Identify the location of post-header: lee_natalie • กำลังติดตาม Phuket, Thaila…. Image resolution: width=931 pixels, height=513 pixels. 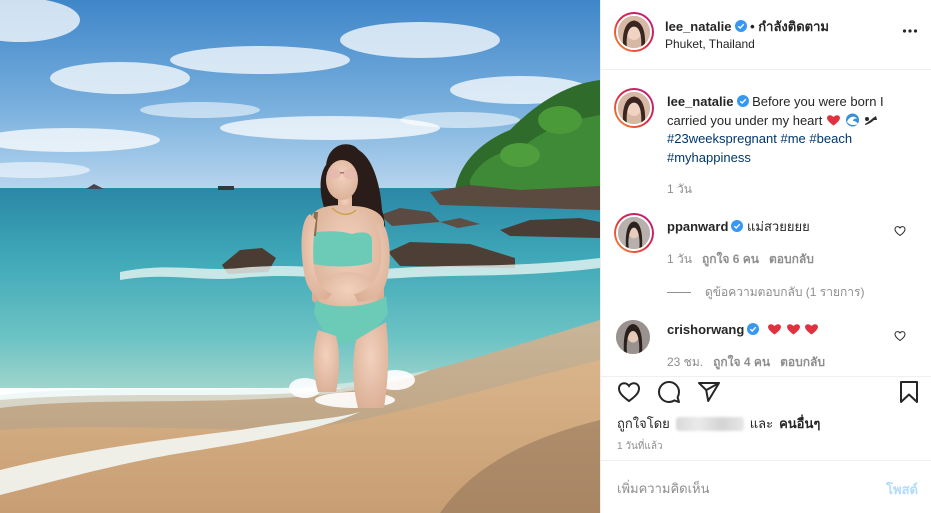
(766, 35).